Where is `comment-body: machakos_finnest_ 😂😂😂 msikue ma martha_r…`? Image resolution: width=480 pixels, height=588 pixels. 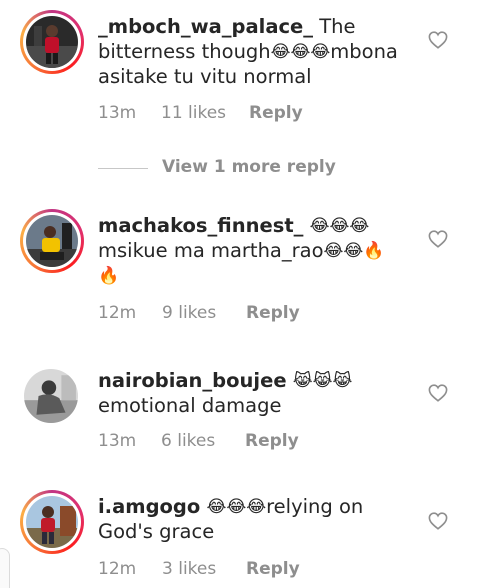 comment-body: machakos_finnest_ 😂😂😂 msikue ma martha_r… is located at coordinates (258, 250).